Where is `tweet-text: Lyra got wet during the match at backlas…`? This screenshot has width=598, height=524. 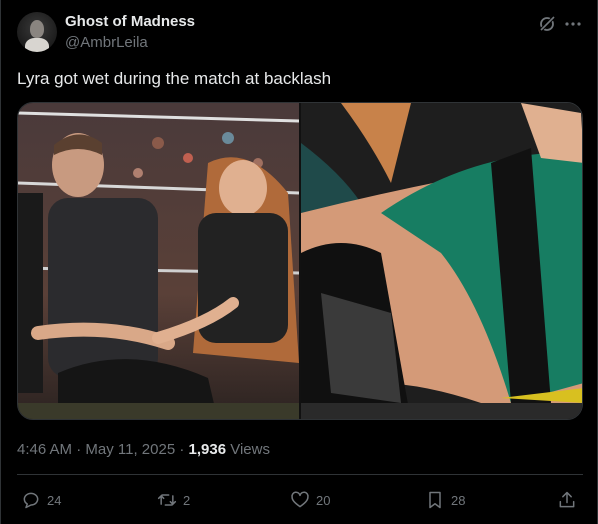 tweet-text: Lyra got wet during the match at backlas… is located at coordinates (174, 78).